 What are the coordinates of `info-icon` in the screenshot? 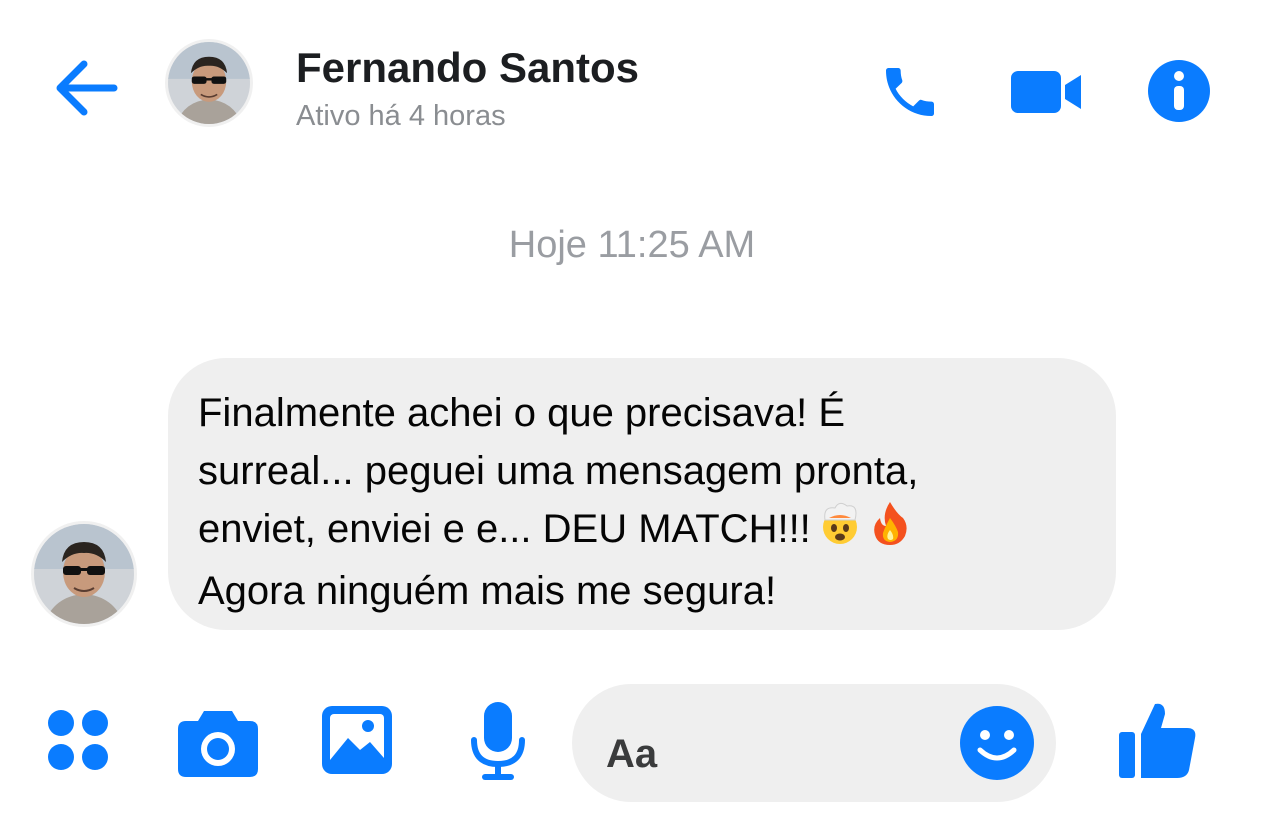 It's located at (1179, 91).